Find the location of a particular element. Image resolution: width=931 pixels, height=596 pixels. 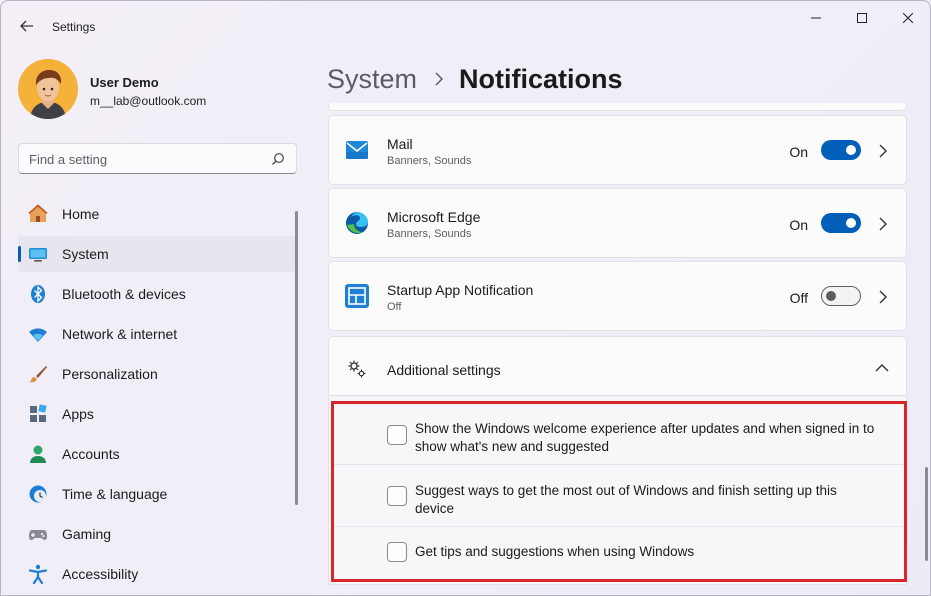

breadcrumb: System Notifications is located at coordinates (475, 79).